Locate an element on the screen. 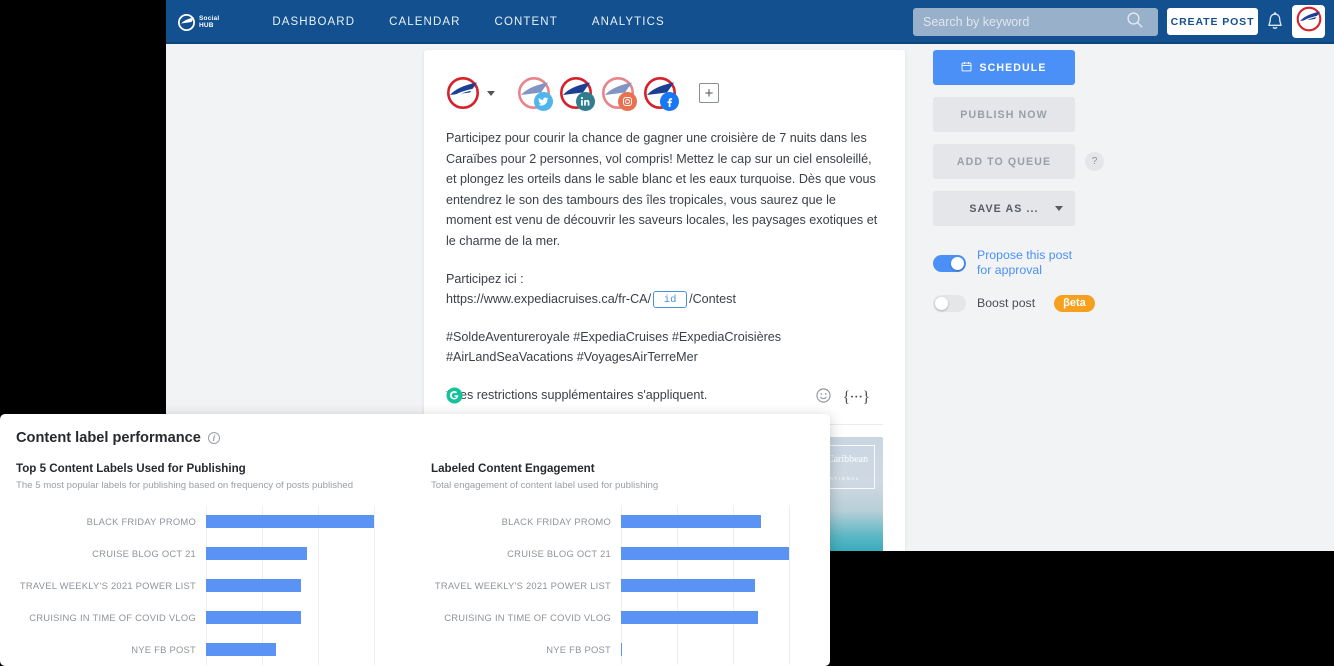 Image resolution: width=1334 pixels, height=666 pixels. propose-label-line-1: Propose this post is located at coordinates (1025, 255).